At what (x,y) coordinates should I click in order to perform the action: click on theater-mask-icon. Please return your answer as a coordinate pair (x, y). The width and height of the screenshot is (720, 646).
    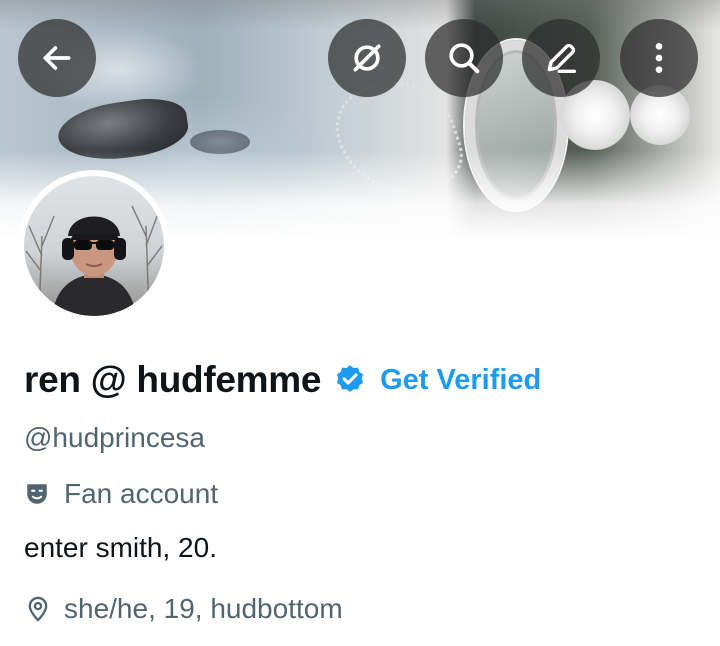
    Looking at the image, I should click on (37, 494).